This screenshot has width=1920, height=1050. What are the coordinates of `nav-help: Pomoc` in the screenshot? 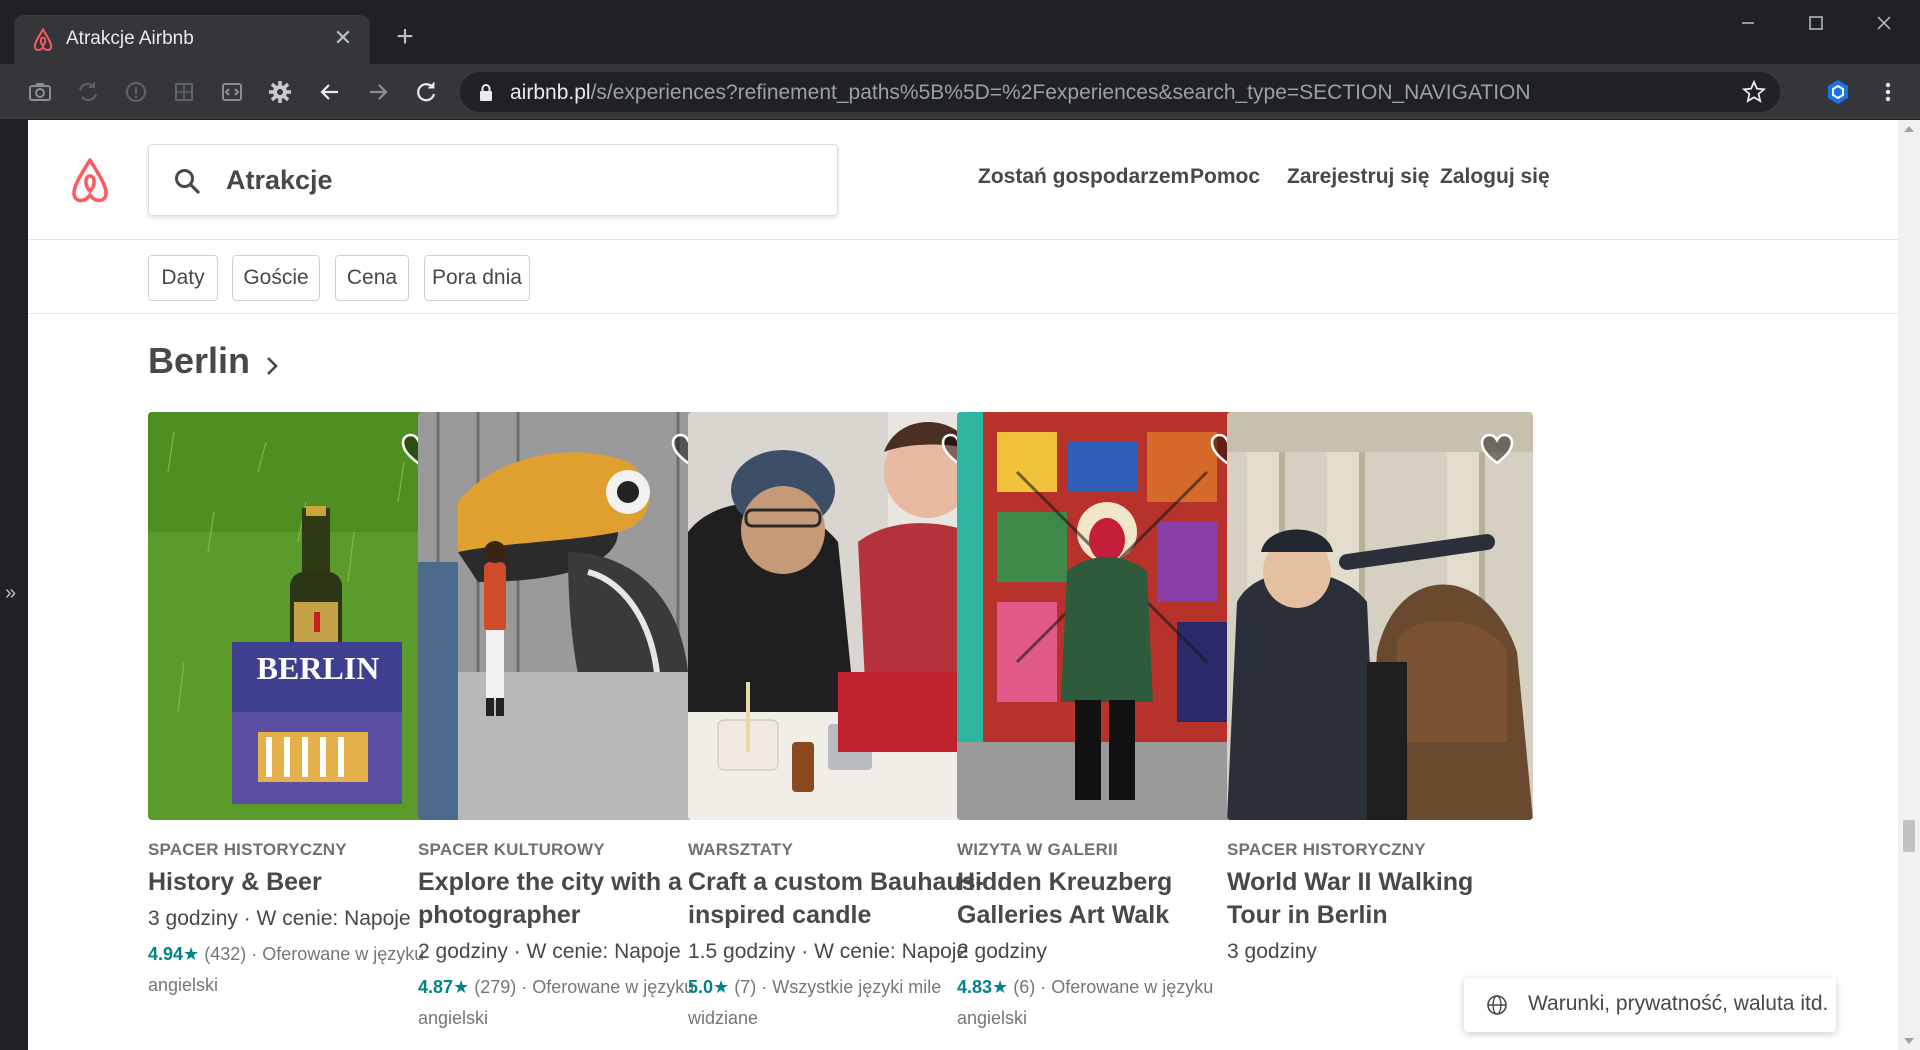 It's located at (1225, 177).